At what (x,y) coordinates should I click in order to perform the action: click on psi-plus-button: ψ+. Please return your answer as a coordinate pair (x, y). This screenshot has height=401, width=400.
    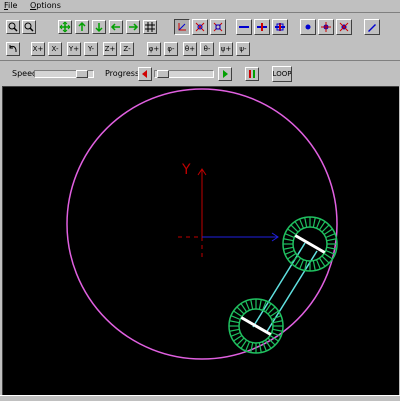
    Looking at the image, I should click on (226, 49).